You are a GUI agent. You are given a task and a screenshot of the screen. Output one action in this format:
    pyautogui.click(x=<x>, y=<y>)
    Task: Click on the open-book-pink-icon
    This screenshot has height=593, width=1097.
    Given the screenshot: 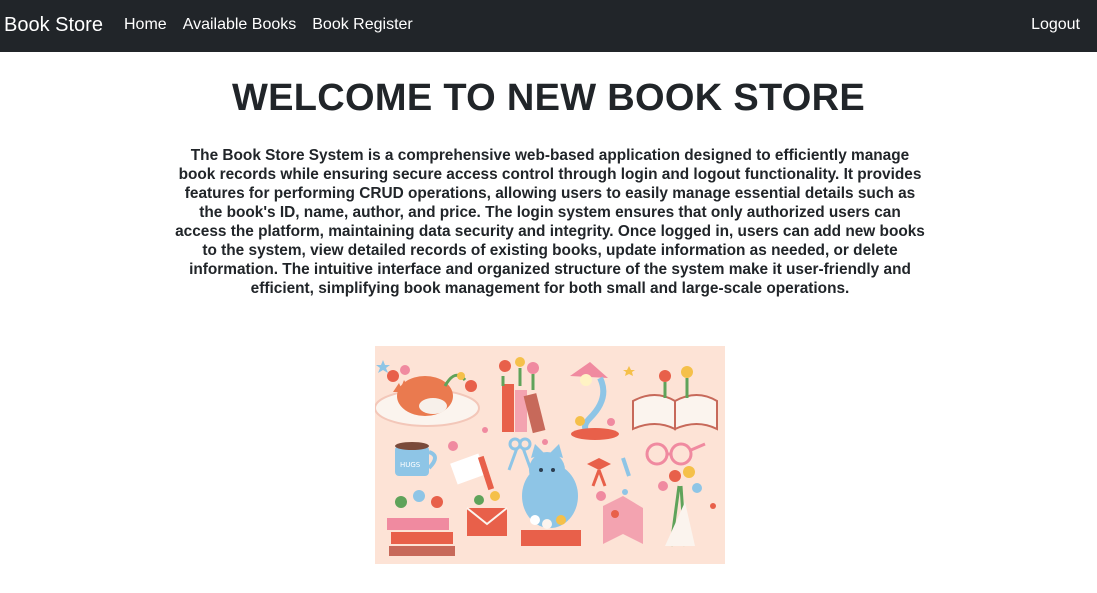 What is the action you would take?
    pyautogui.click(x=619, y=517)
    